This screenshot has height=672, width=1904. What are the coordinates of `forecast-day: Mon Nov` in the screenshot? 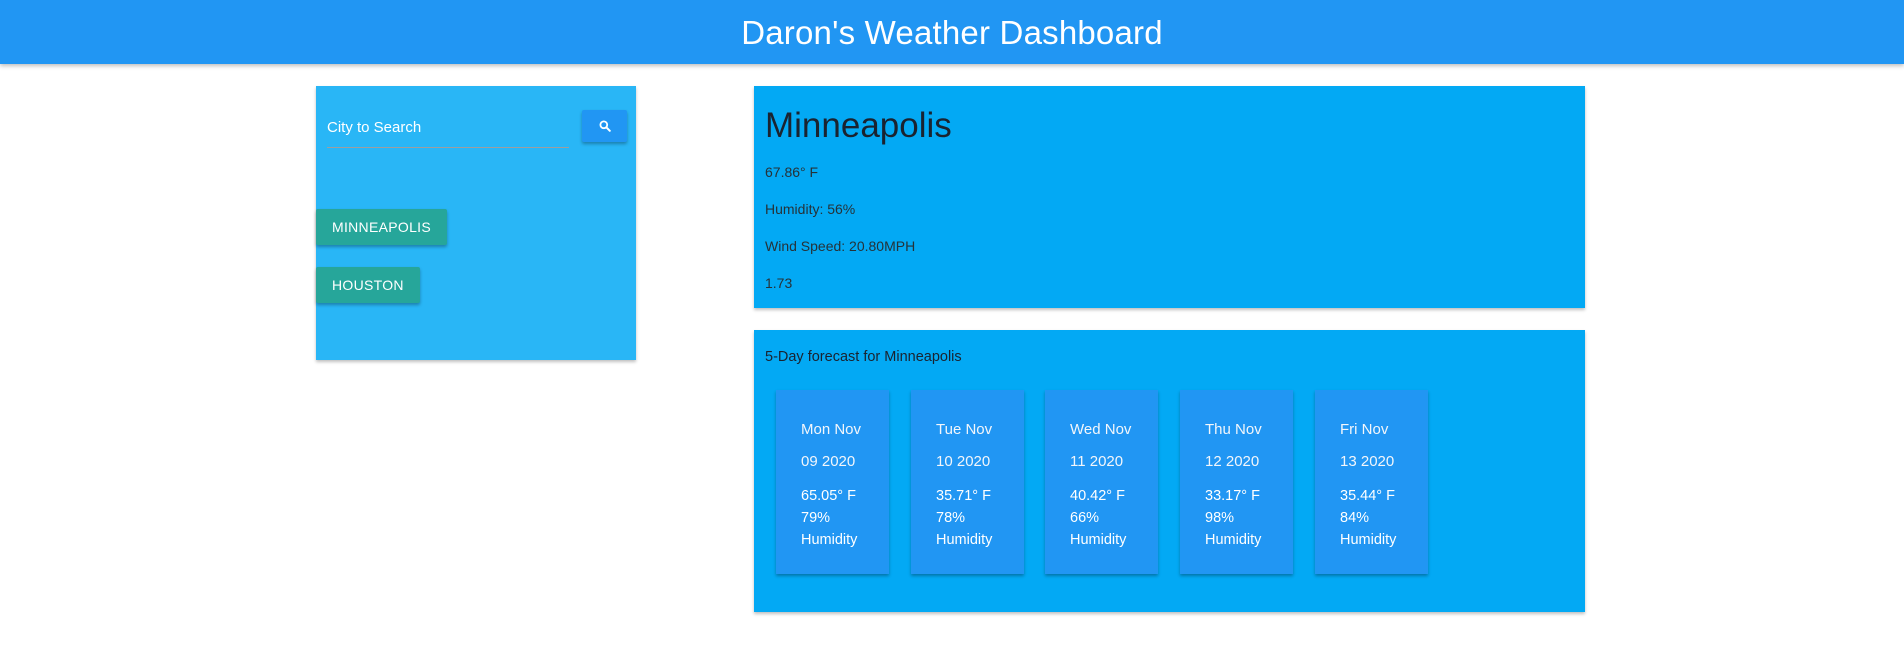 It's located at (831, 429).